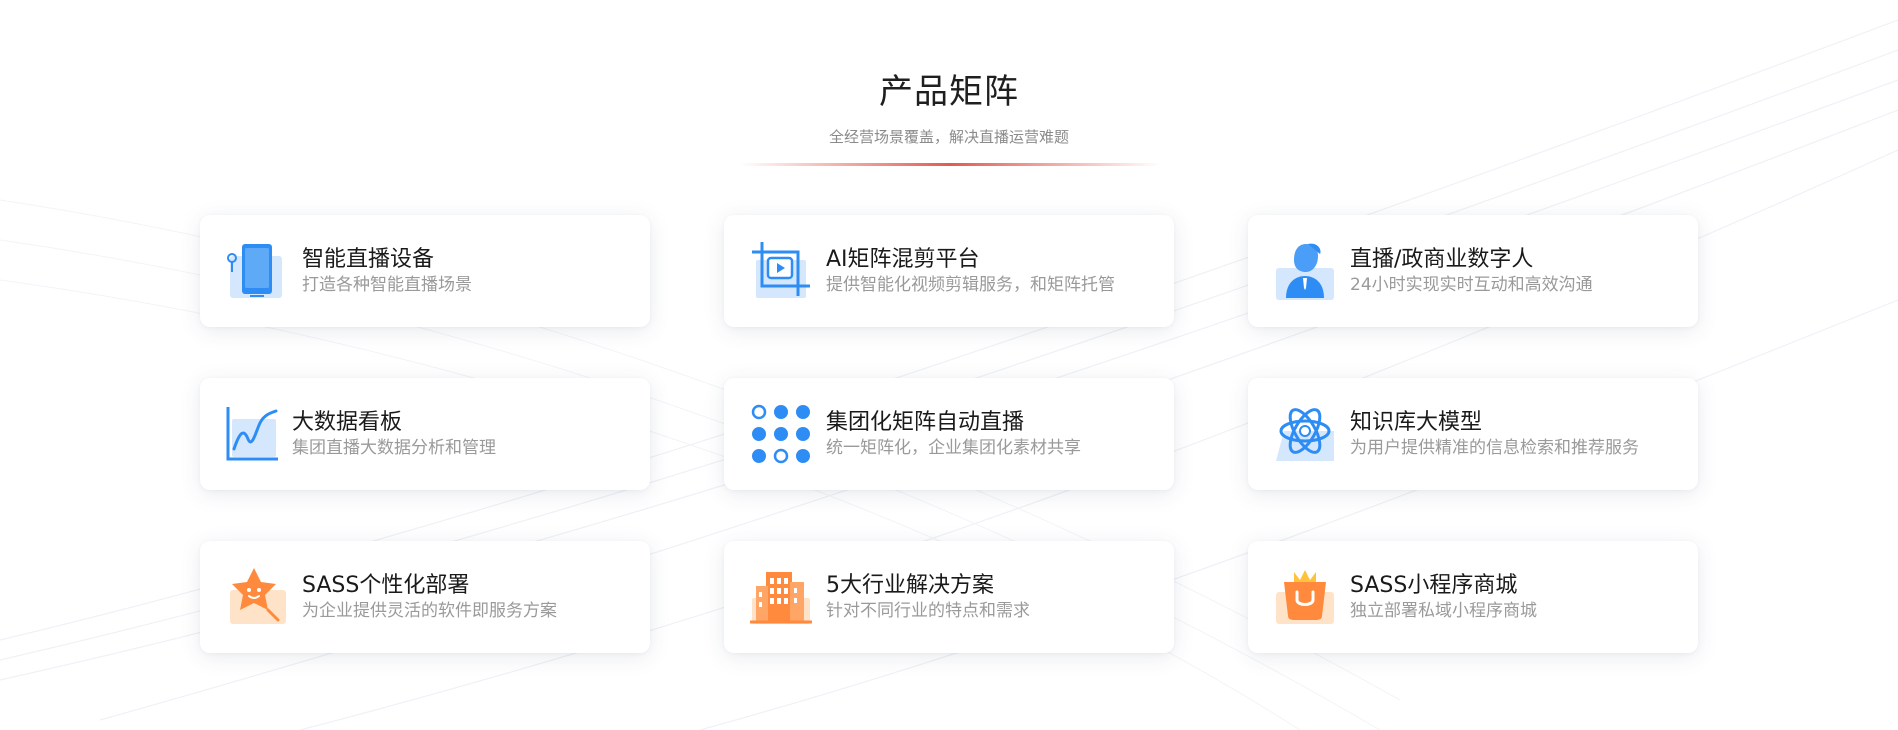 The image size is (1898, 730). I want to click on card-title: AI矩阵混剪平台, so click(903, 259).